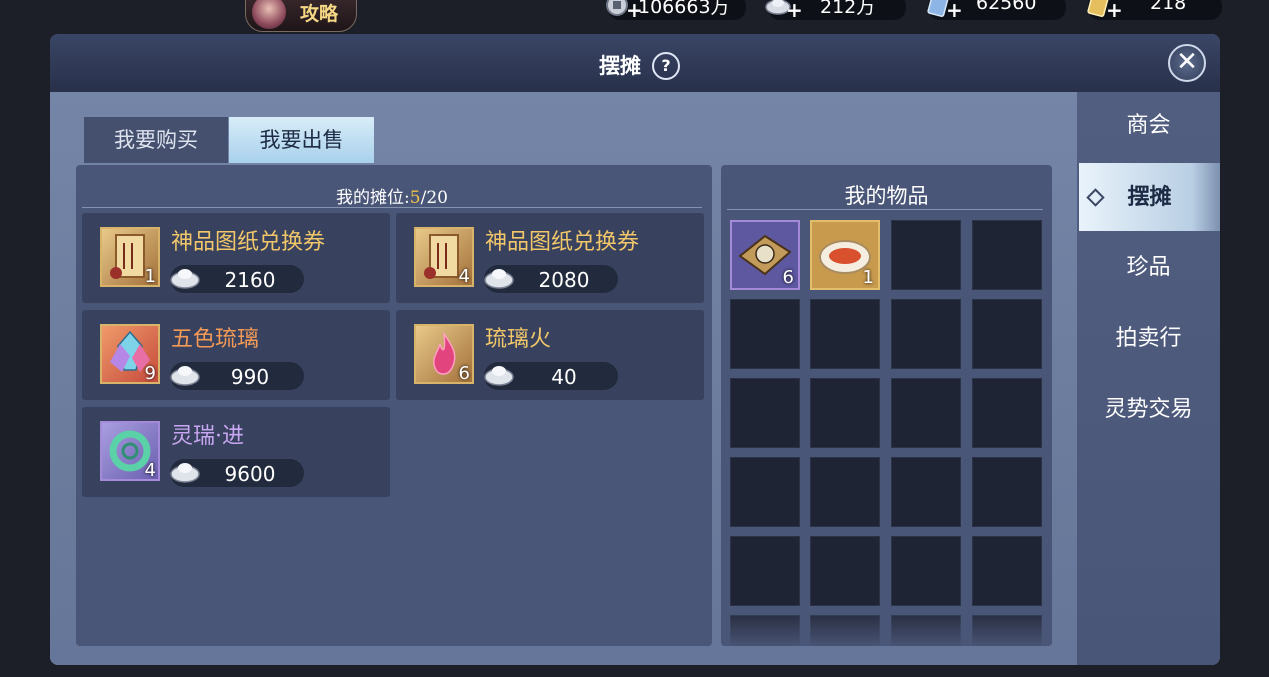 The height and width of the screenshot is (677, 1269). Describe the element at coordinates (886, 196) in the screenshot. I see `inventory-title: 我的物品` at that location.